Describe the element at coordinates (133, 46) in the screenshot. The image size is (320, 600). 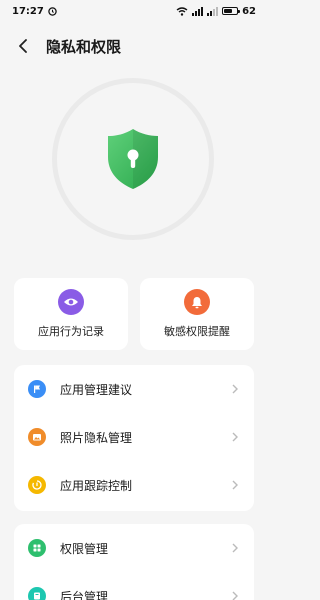
I see `nav-bar: 隐私和权限` at that location.